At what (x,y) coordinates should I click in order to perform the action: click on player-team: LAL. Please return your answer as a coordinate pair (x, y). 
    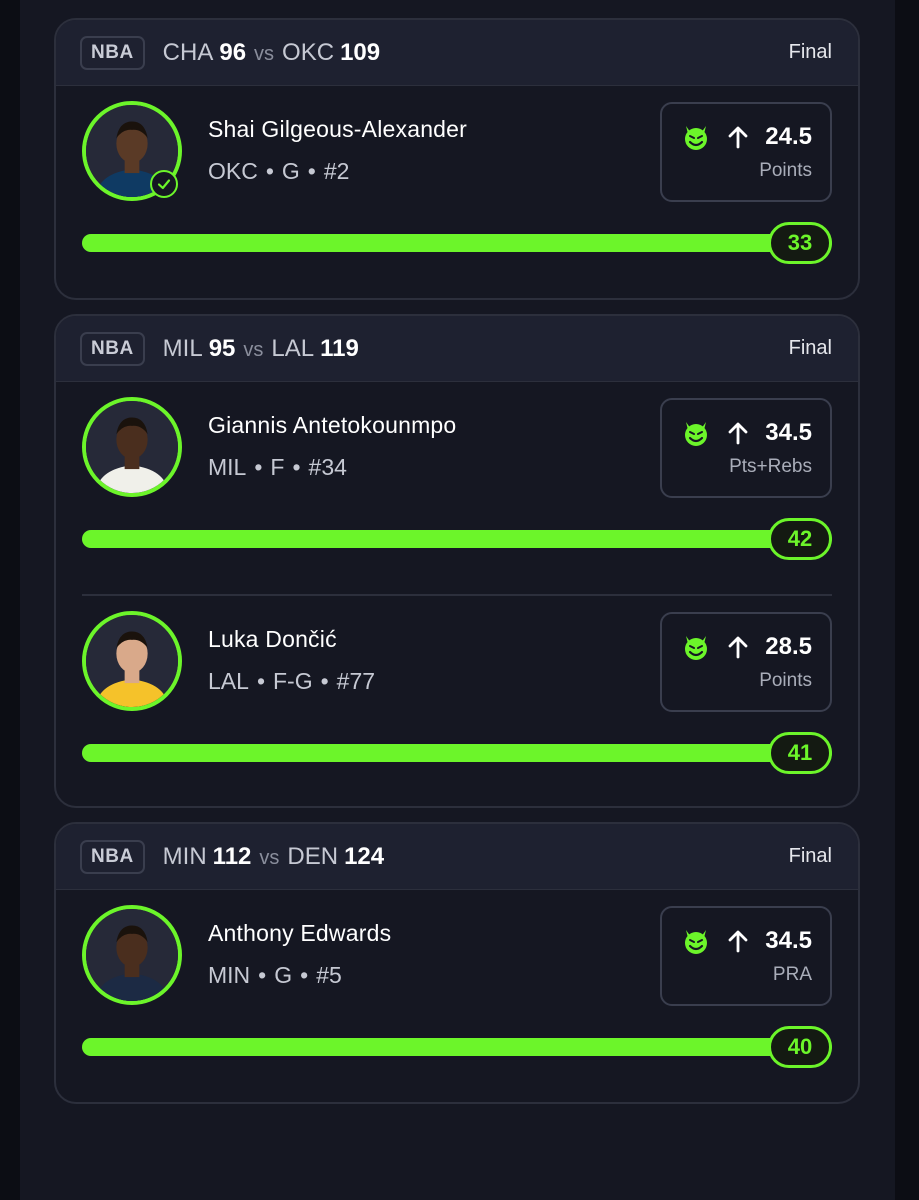
    Looking at the image, I should click on (228, 681).